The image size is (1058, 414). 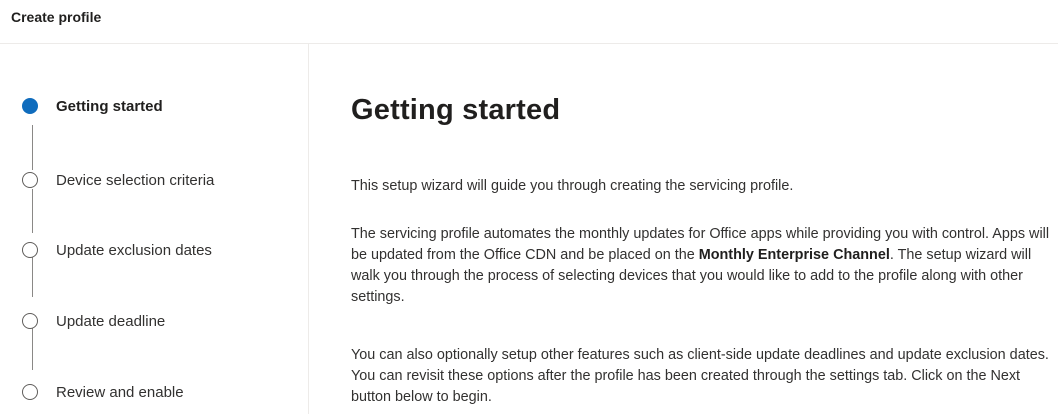 I want to click on channel-name: Monthly Enterprise Channel, so click(x=794, y=255).